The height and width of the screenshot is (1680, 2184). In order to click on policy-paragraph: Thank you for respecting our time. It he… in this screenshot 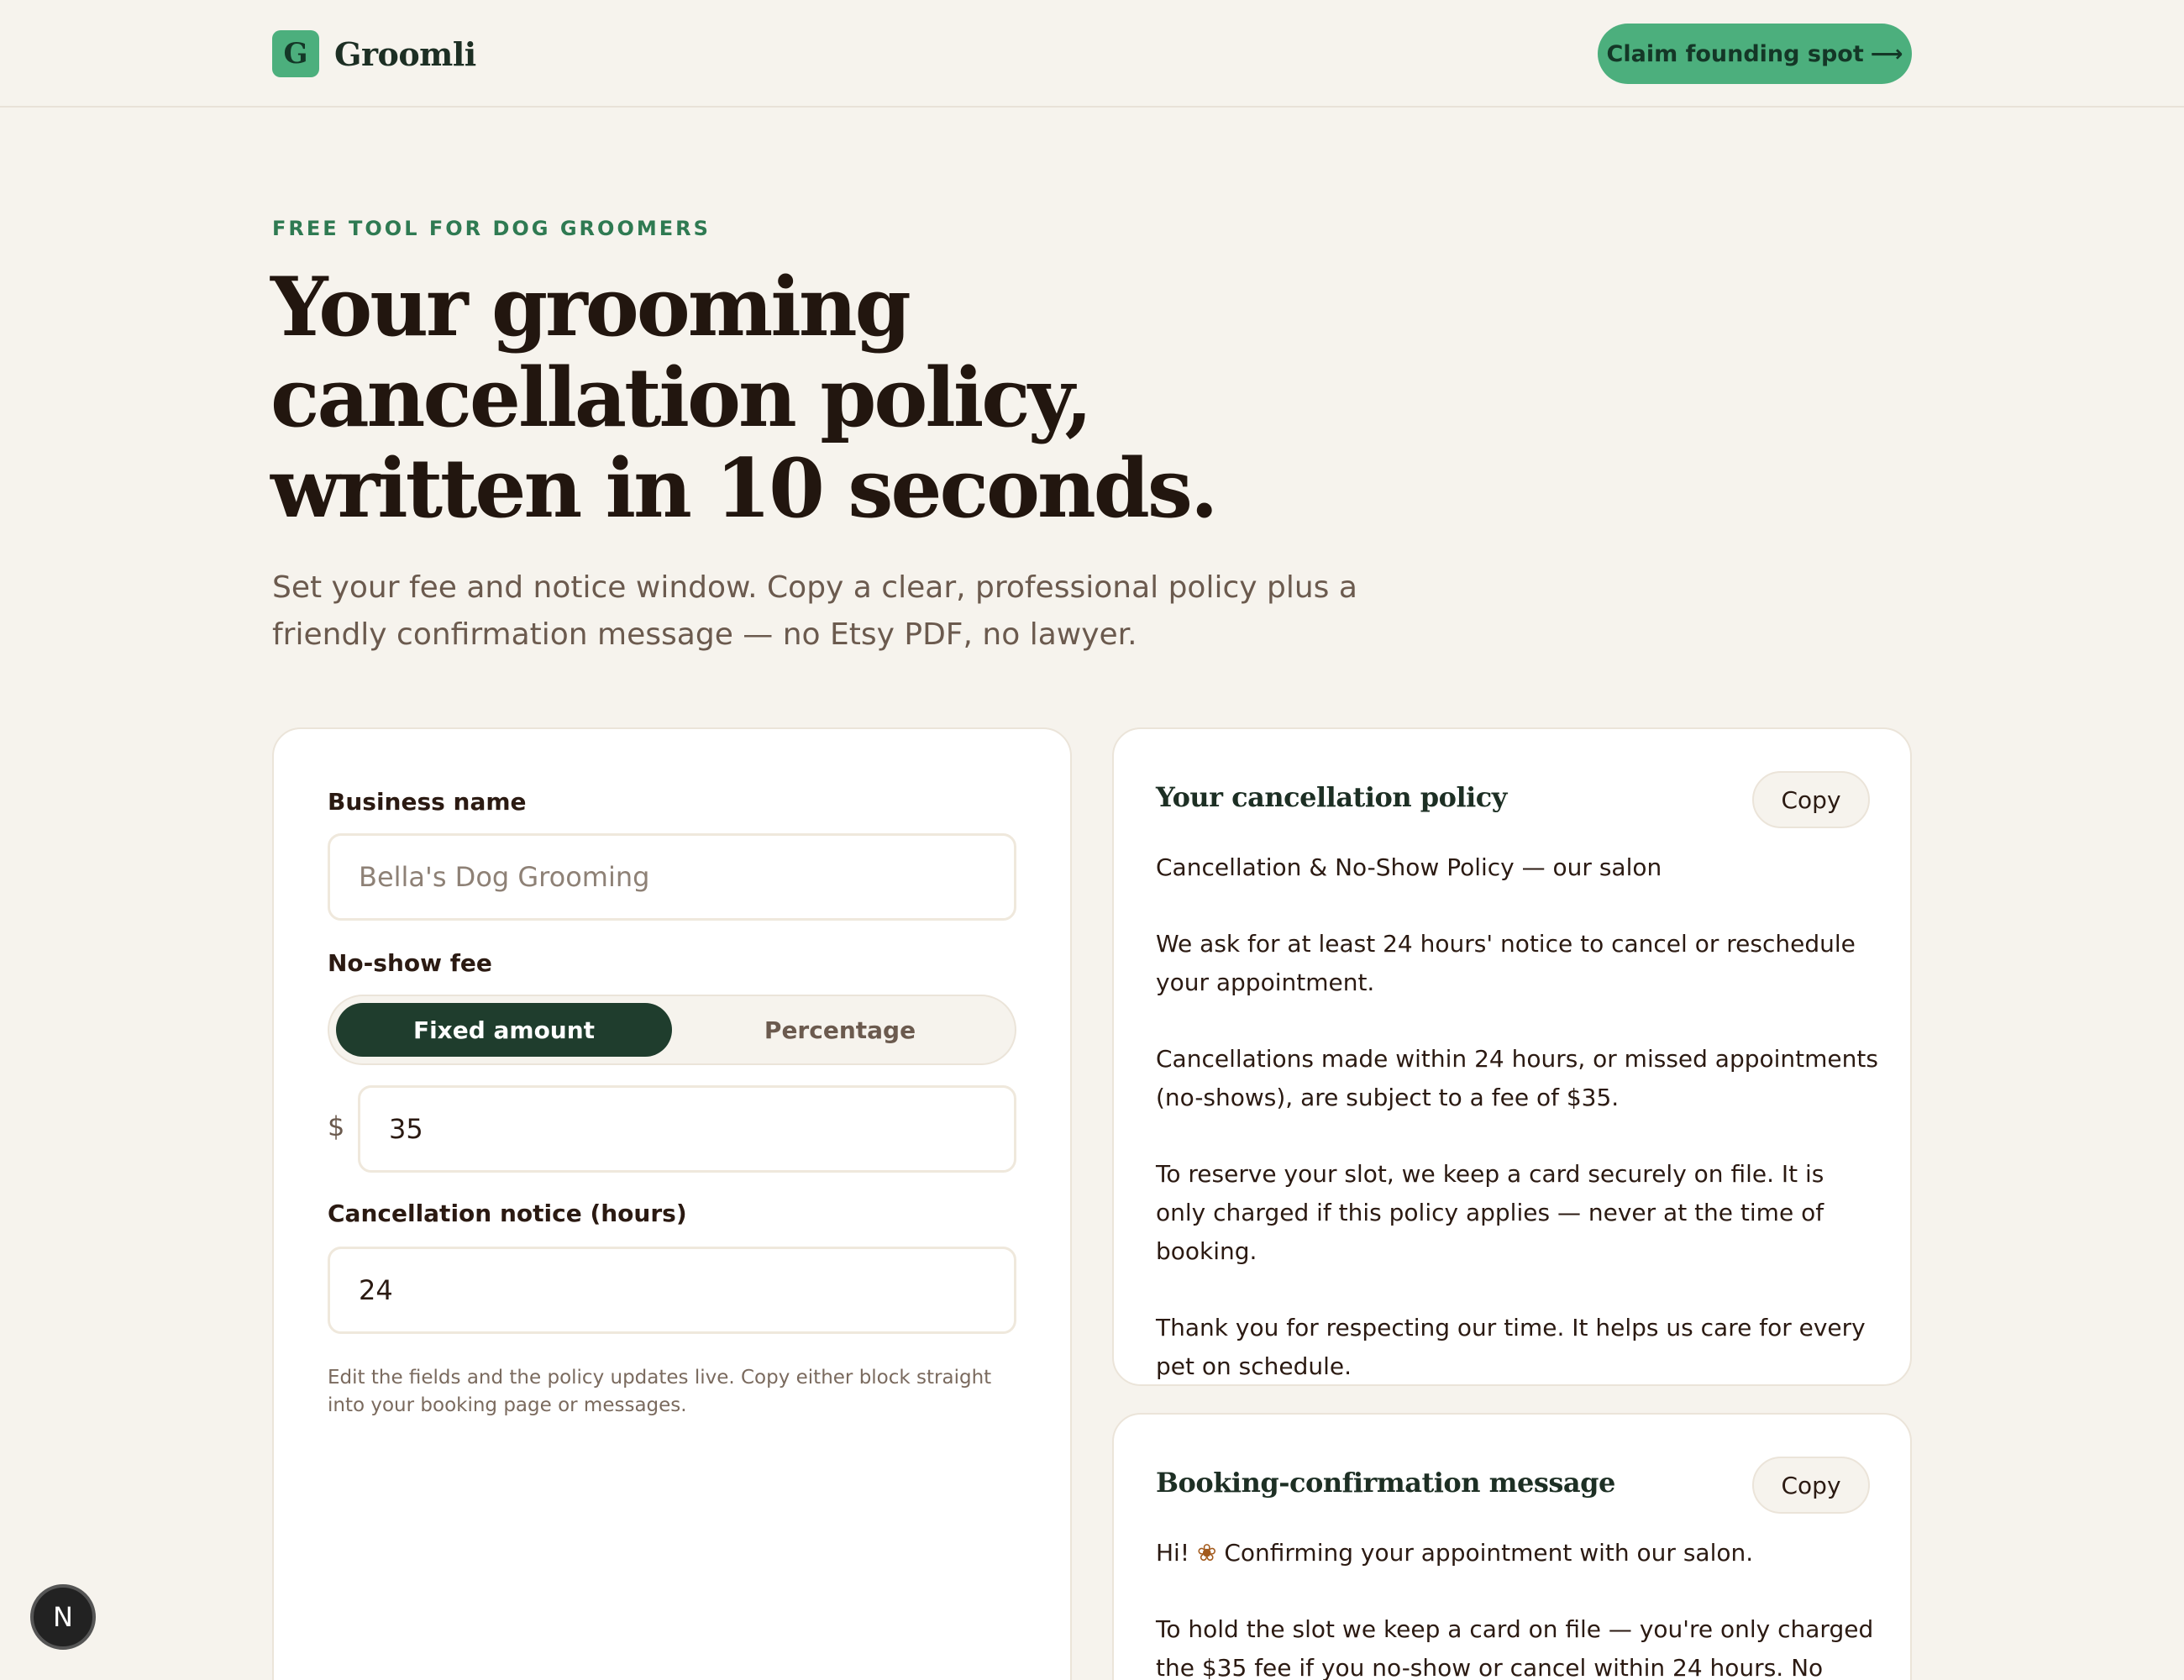, I will do `click(1511, 1347)`.